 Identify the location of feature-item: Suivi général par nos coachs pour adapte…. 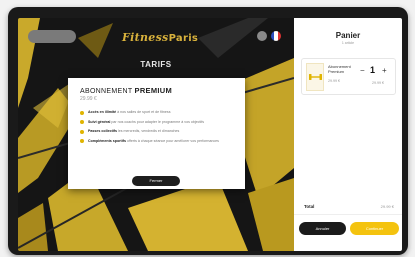
(157, 122).